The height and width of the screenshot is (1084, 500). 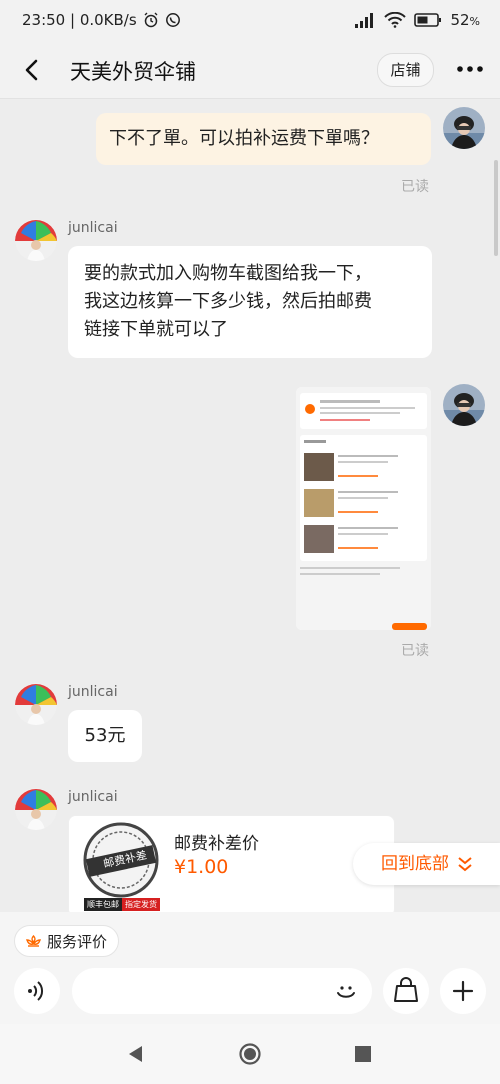 I want to click on input-toolbar: 服务评价, so click(x=250, y=968).